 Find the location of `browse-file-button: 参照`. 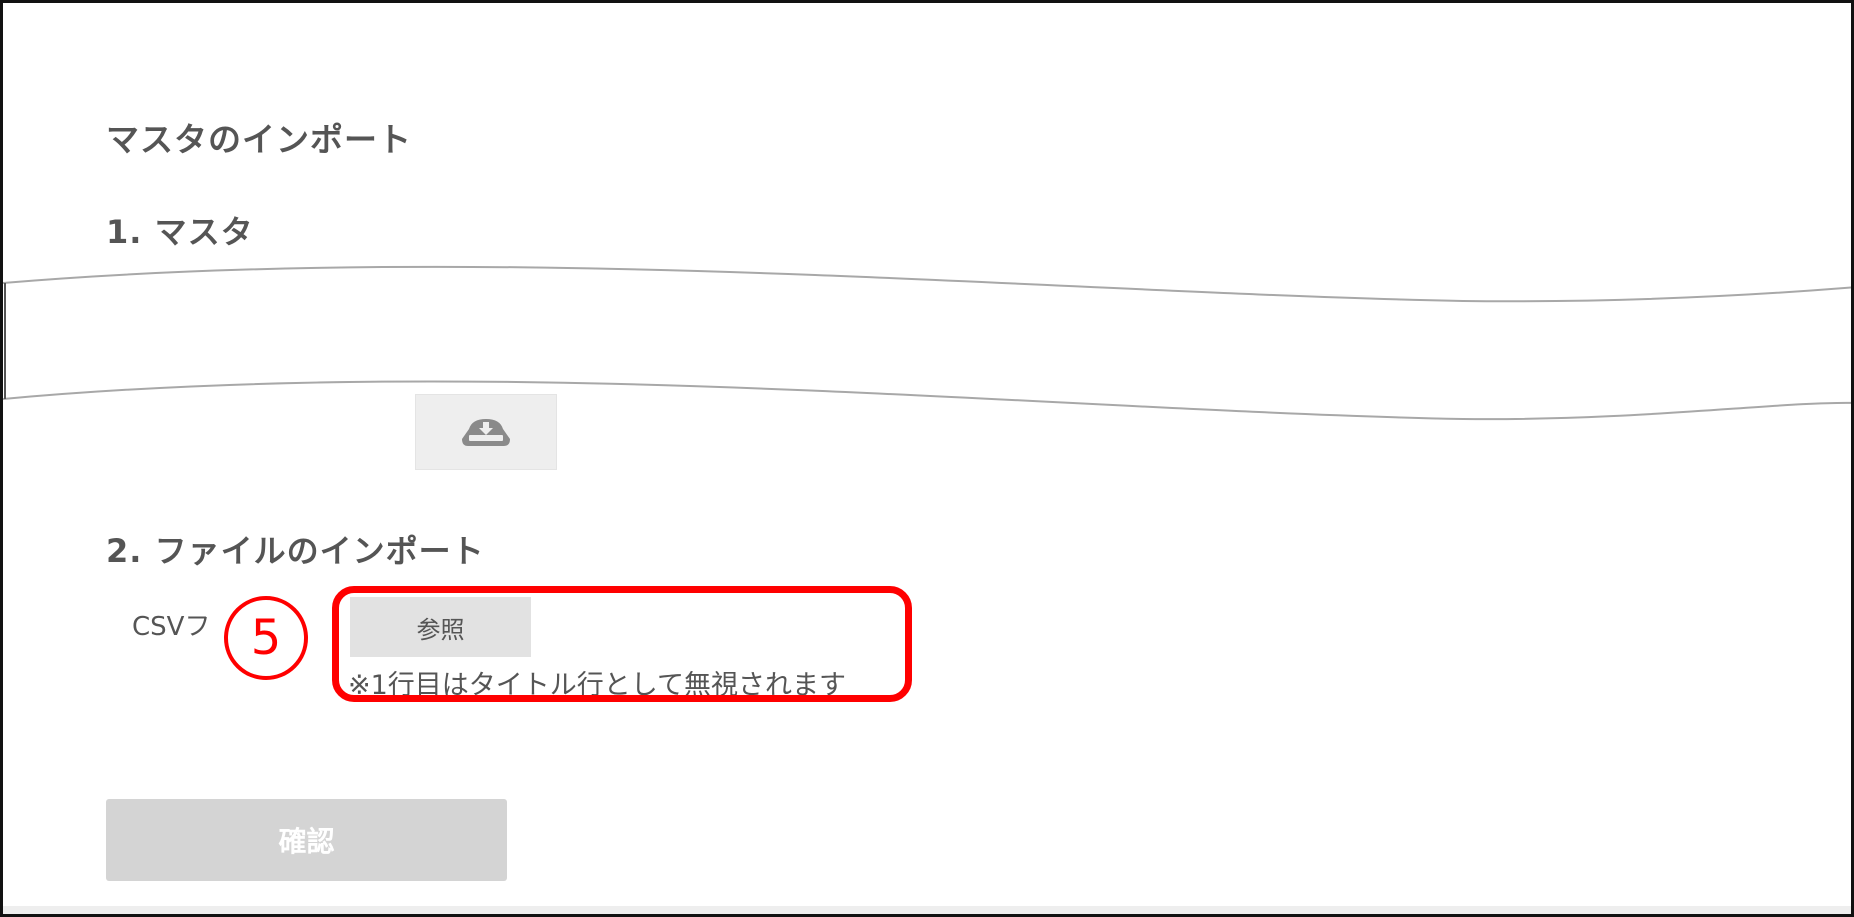

browse-file-button: 参照 is located at coordinates (440, 627).